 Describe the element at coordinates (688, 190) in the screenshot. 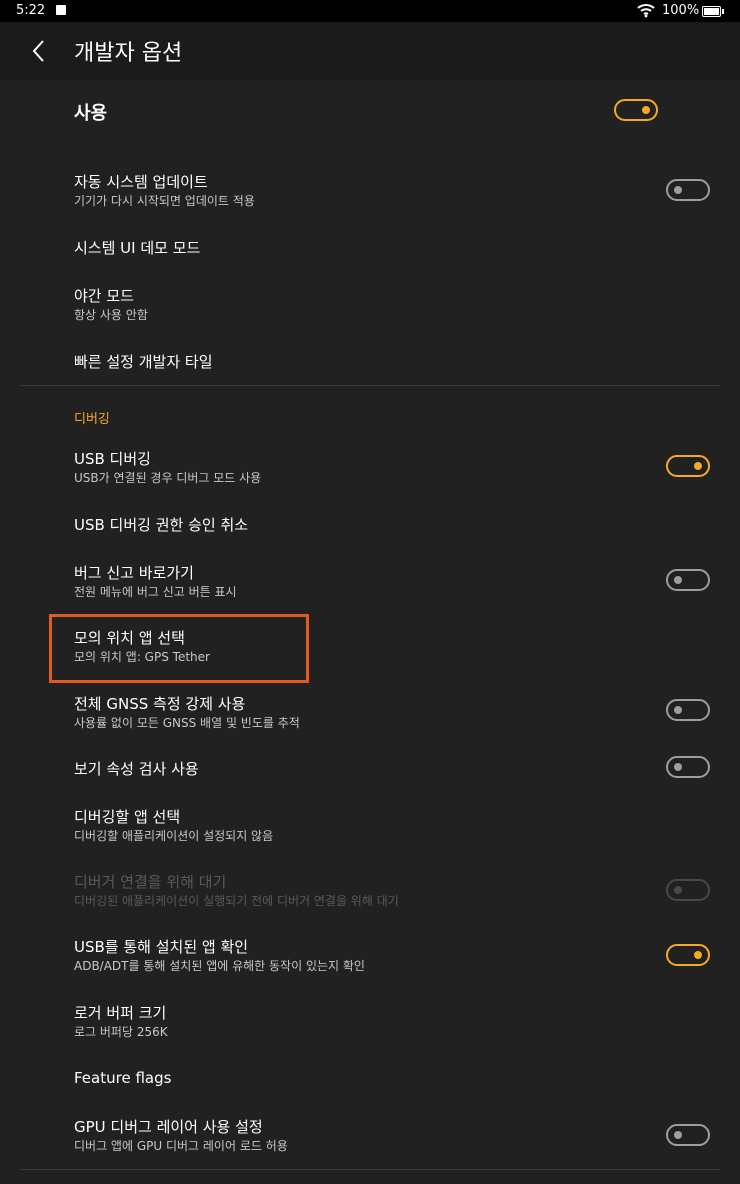

I see `auto-system-update-toggle` at that location.